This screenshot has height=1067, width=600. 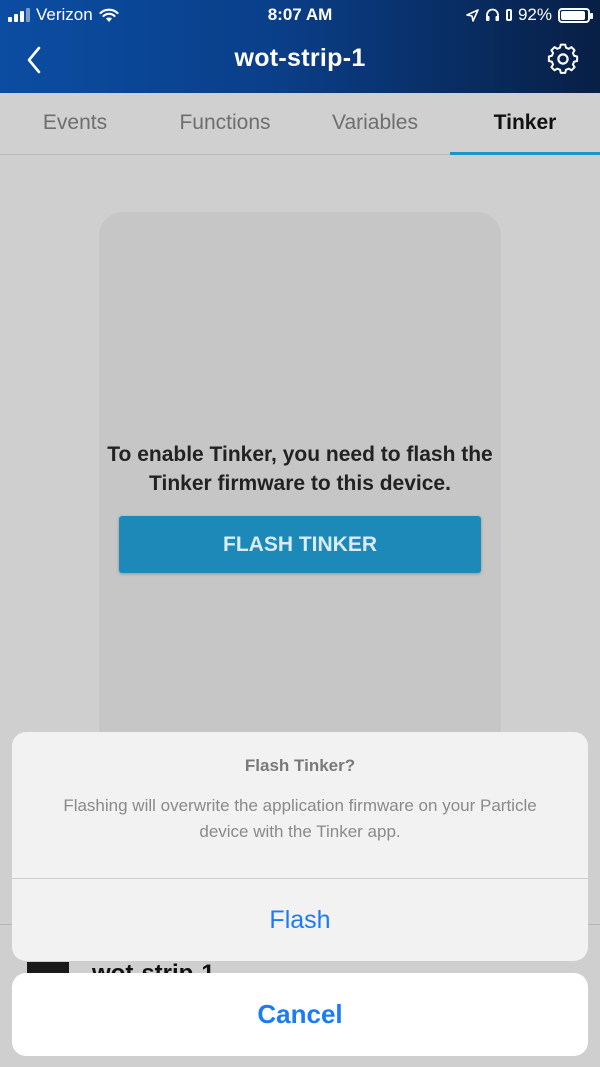 What do you see at coordinates (300, 920) in the screenshot?
I see `flash-button: Flash` at bounding box center [300, 920].